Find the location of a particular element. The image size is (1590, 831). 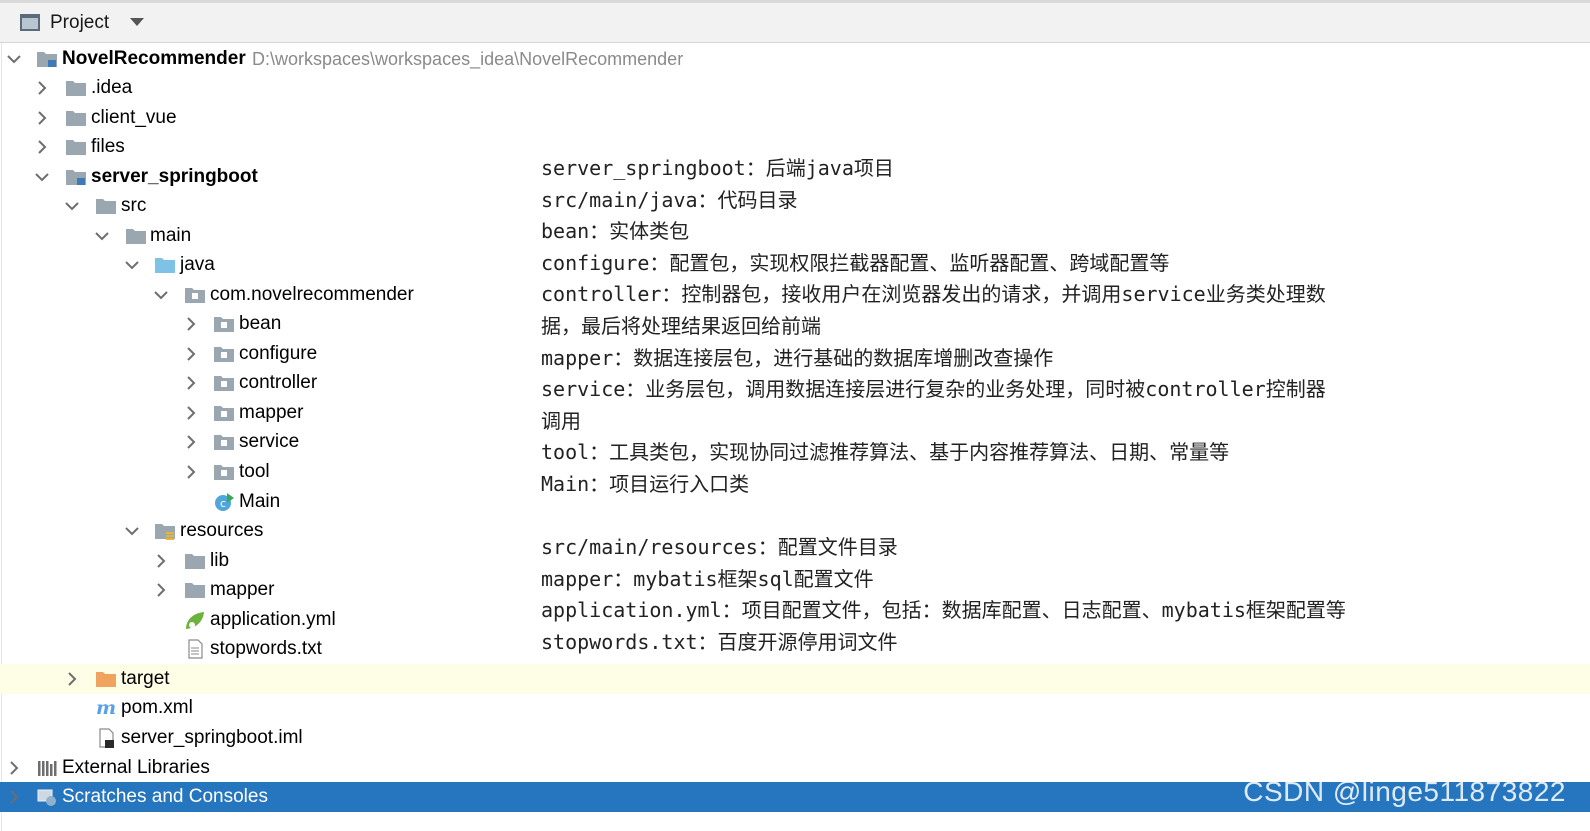

tree-label: controller is located at coordinates (278, 382).